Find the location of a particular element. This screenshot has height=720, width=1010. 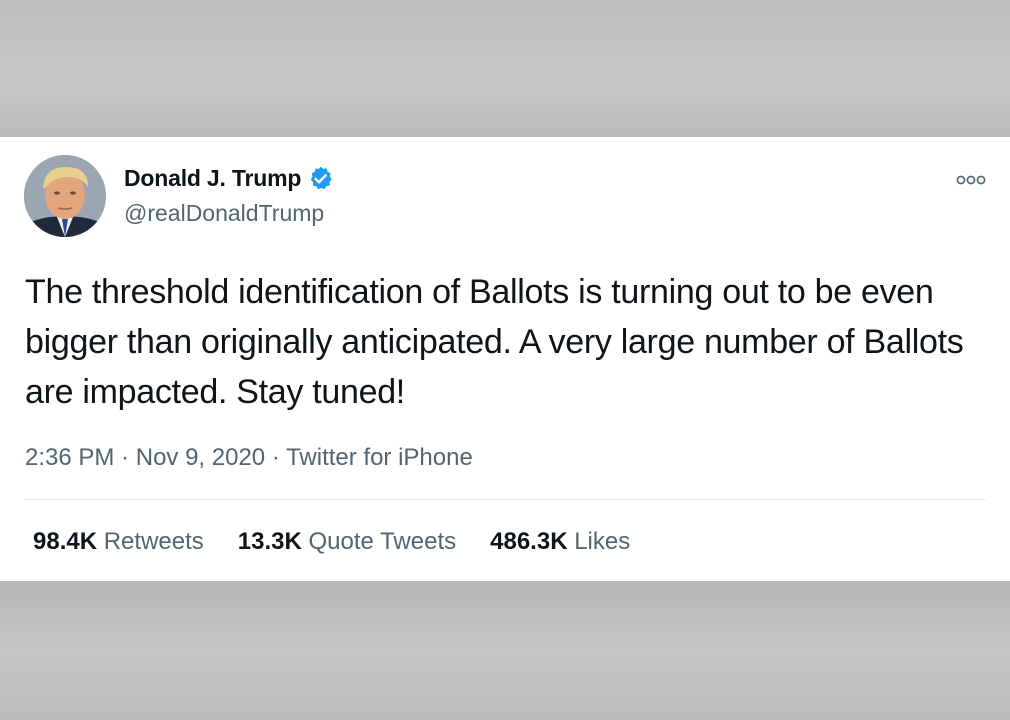

likes-label: Likes is located at coordinates (602, 541).